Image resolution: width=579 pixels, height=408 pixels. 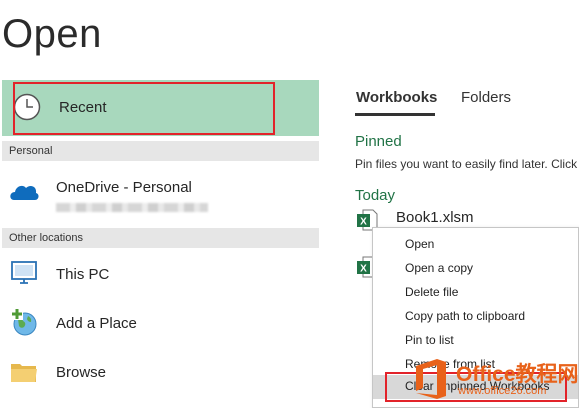 What do you see at coordinates (24, 322) in the screenshot?
I see `add-place-icon` at bounding box center [24, 322].